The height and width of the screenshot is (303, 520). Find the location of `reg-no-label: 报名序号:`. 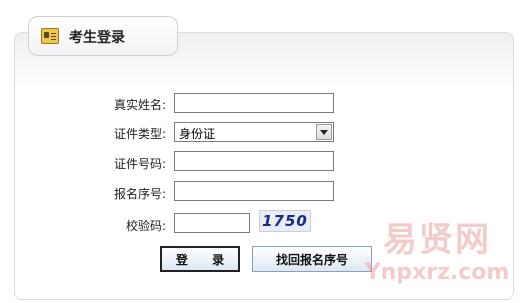

reg-no-label: 报名序号: is located at coordinates (139, 194).